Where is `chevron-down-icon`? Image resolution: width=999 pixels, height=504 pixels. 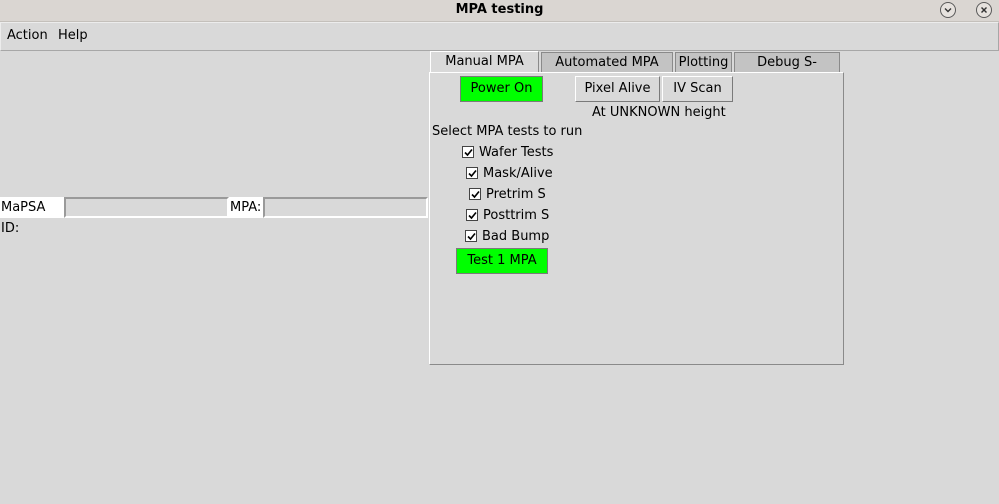
chevron-down-icon is located at coordinates (948, 10).